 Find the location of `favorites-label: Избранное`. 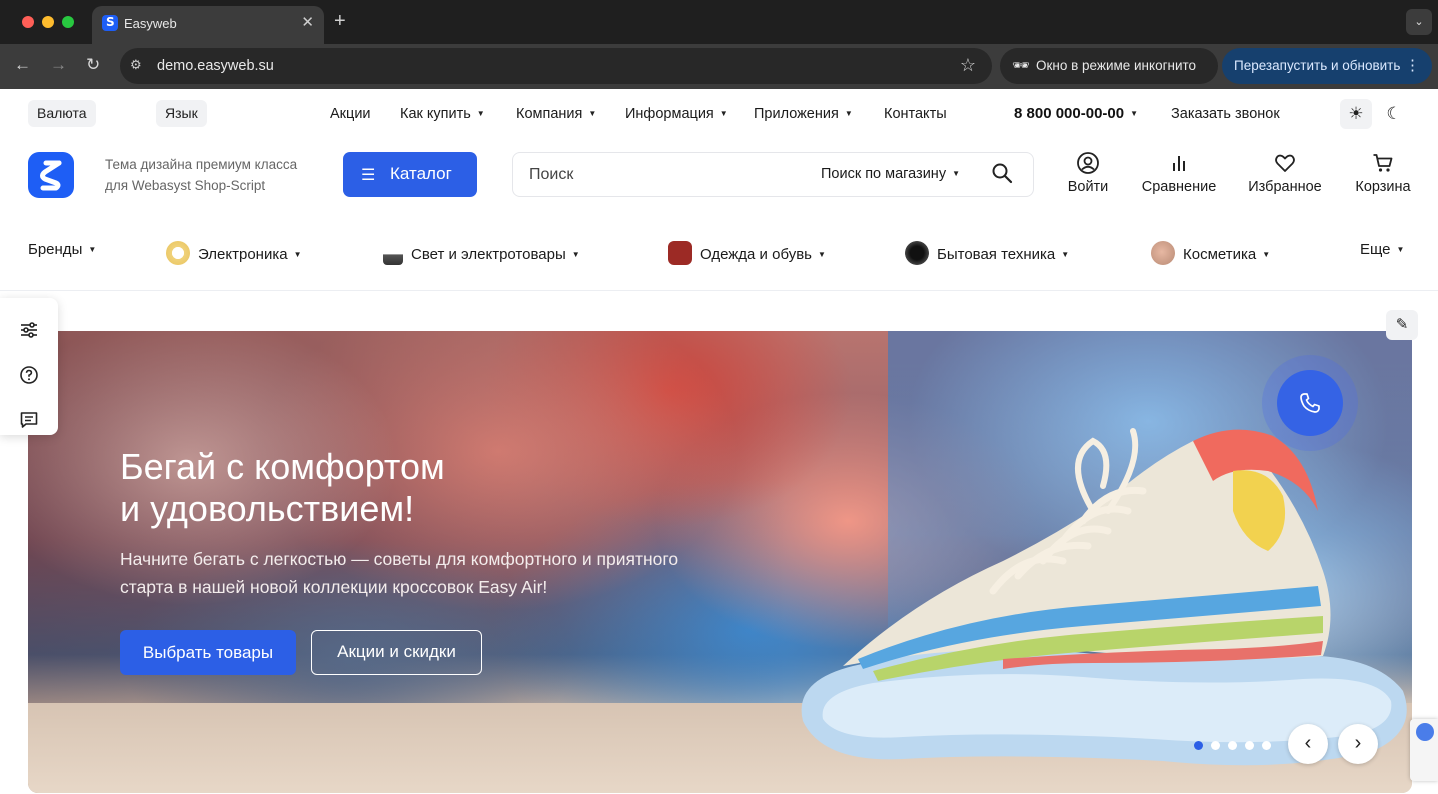

favorites-label: Избранное is located at coordinates (1285, 187).